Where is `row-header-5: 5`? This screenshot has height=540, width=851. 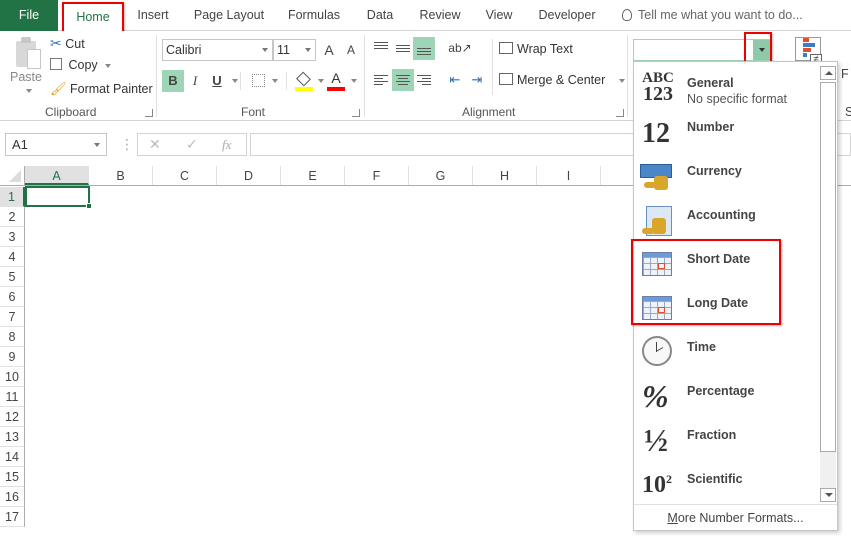
row-header-5: 5 is located at coordinates (12, 277).